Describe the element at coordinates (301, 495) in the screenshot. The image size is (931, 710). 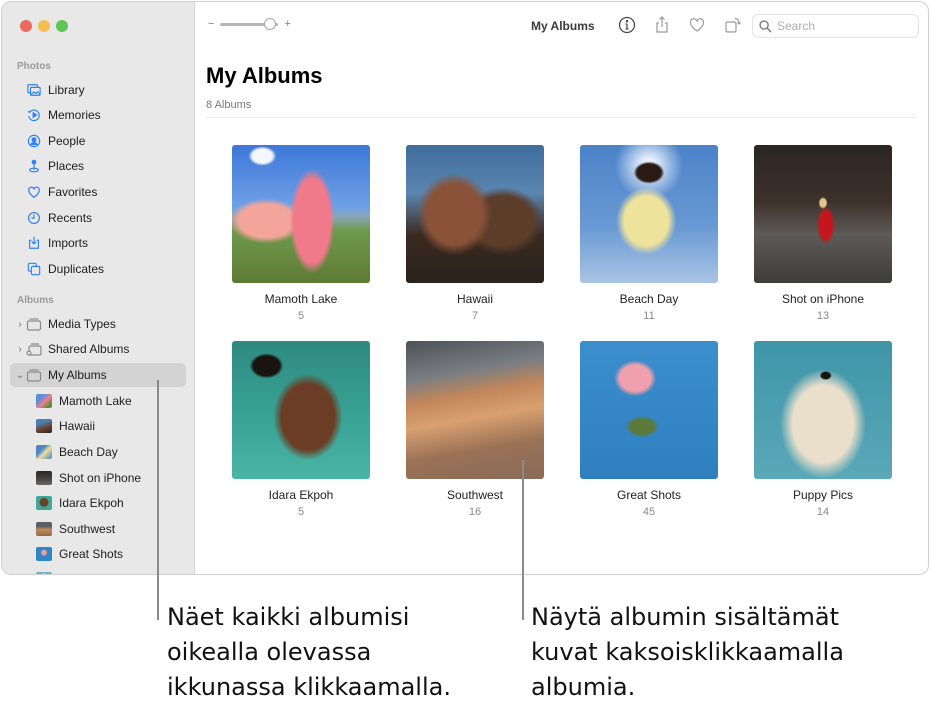
I see `album-name: Idara Ekpoh` at that location.